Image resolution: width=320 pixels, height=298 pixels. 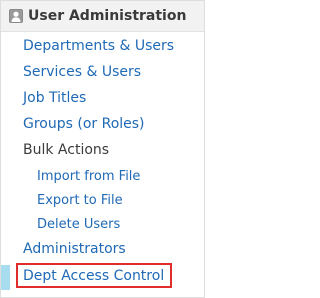 I want to click on menu-item-departments-users: Departments & Users, so click(x=98, y=46).